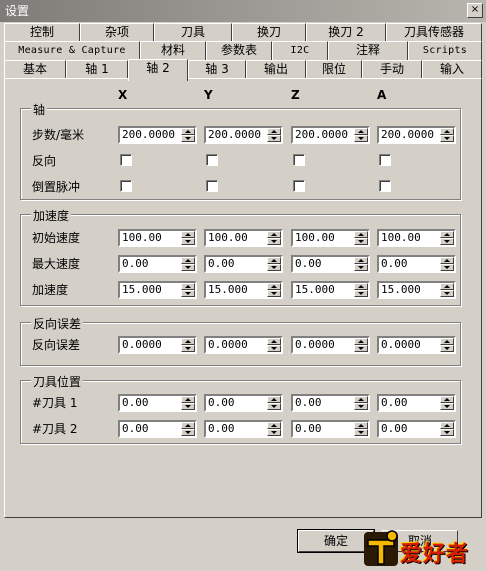 The width and height of the screenshot is (486, 571). I want to click on tab-tool-sensor: 刀具传感器, so click(434, 32).